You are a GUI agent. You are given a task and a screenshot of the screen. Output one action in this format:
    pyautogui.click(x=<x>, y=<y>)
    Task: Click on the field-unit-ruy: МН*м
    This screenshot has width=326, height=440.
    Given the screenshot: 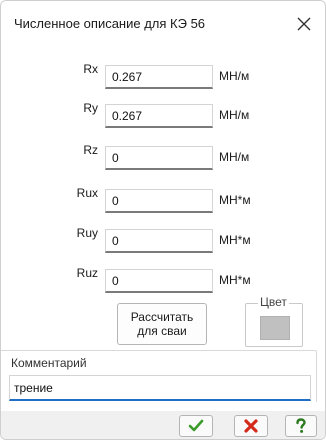 What is the action you would take?
    pyautogui.click(x=235, y=240)
    